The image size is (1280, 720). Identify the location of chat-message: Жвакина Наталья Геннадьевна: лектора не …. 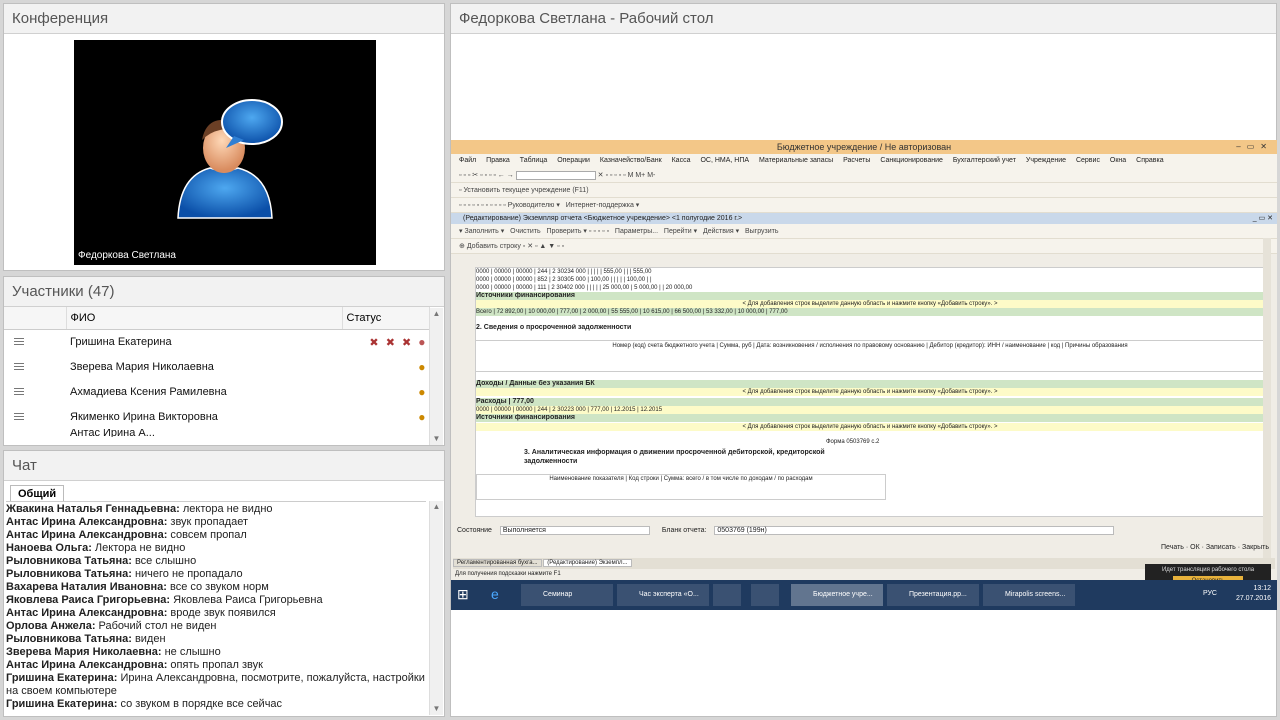
(139, 509).